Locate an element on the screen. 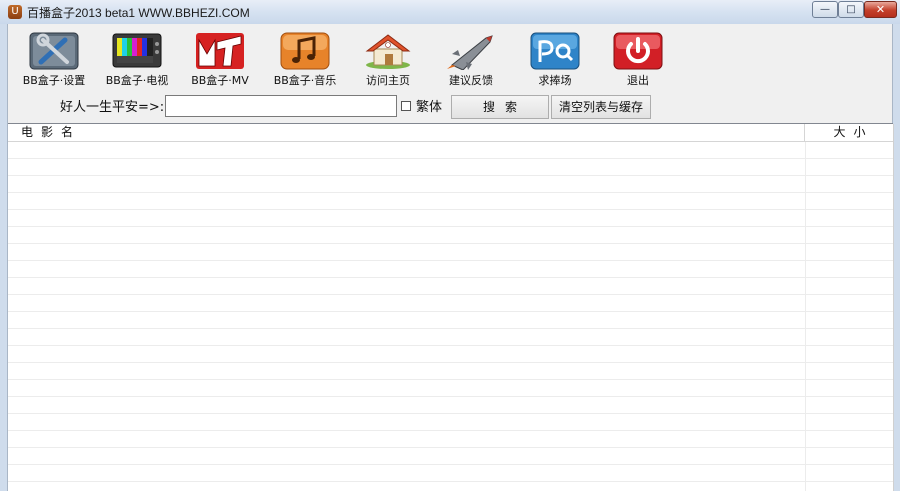  tv-icon is located at coordinates (137, 51).